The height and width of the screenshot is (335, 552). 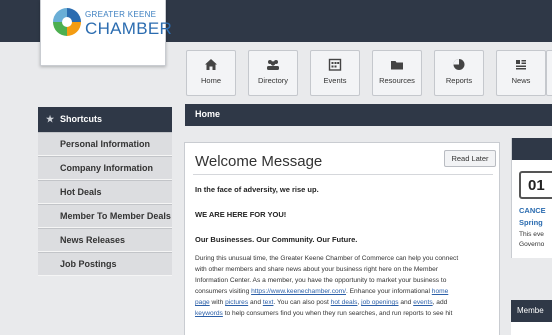 What do you see at coordinates (440, 291) in the screenshot?
I see `home-link: home` at bounding box center [440, 291].